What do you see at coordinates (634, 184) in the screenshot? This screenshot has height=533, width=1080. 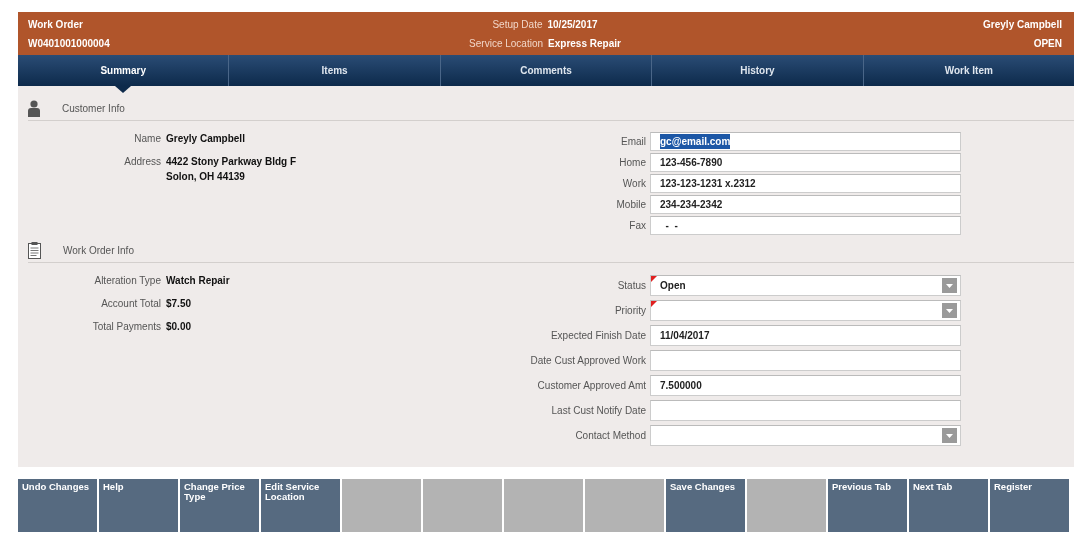 I see `field-label: Work` at bounding box center [634, 184].